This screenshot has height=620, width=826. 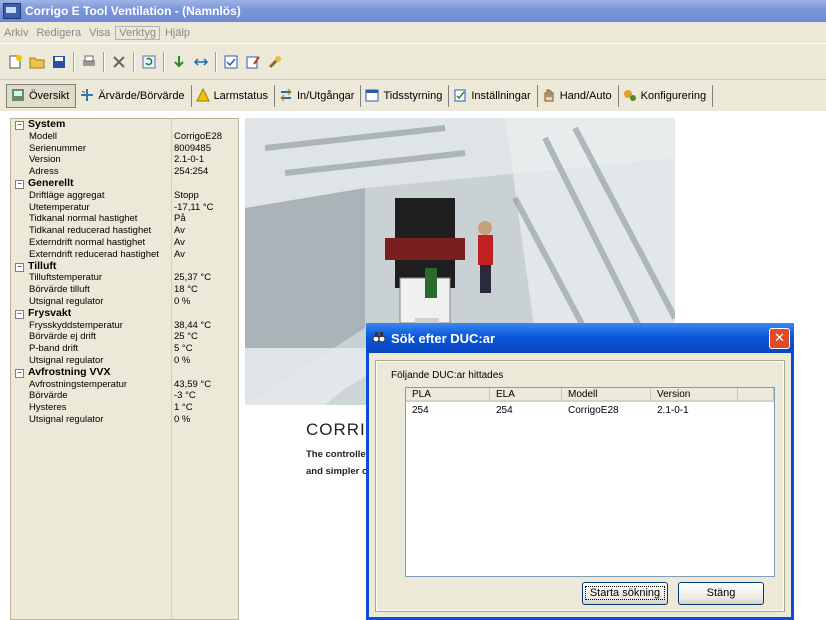 What do you see at coordinates (183, 408) in the screenshot?
I see `property-value: 1 °C` at bounding box center [183, 408].